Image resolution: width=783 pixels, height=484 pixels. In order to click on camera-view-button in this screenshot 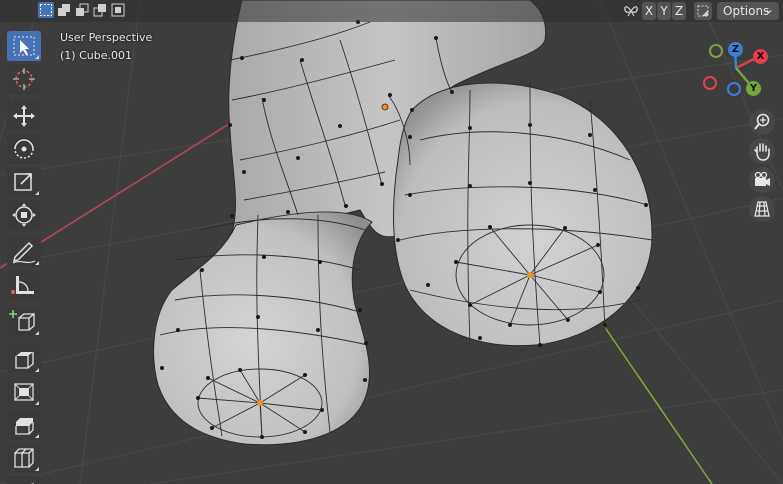, I will do `click(762, 180)`.